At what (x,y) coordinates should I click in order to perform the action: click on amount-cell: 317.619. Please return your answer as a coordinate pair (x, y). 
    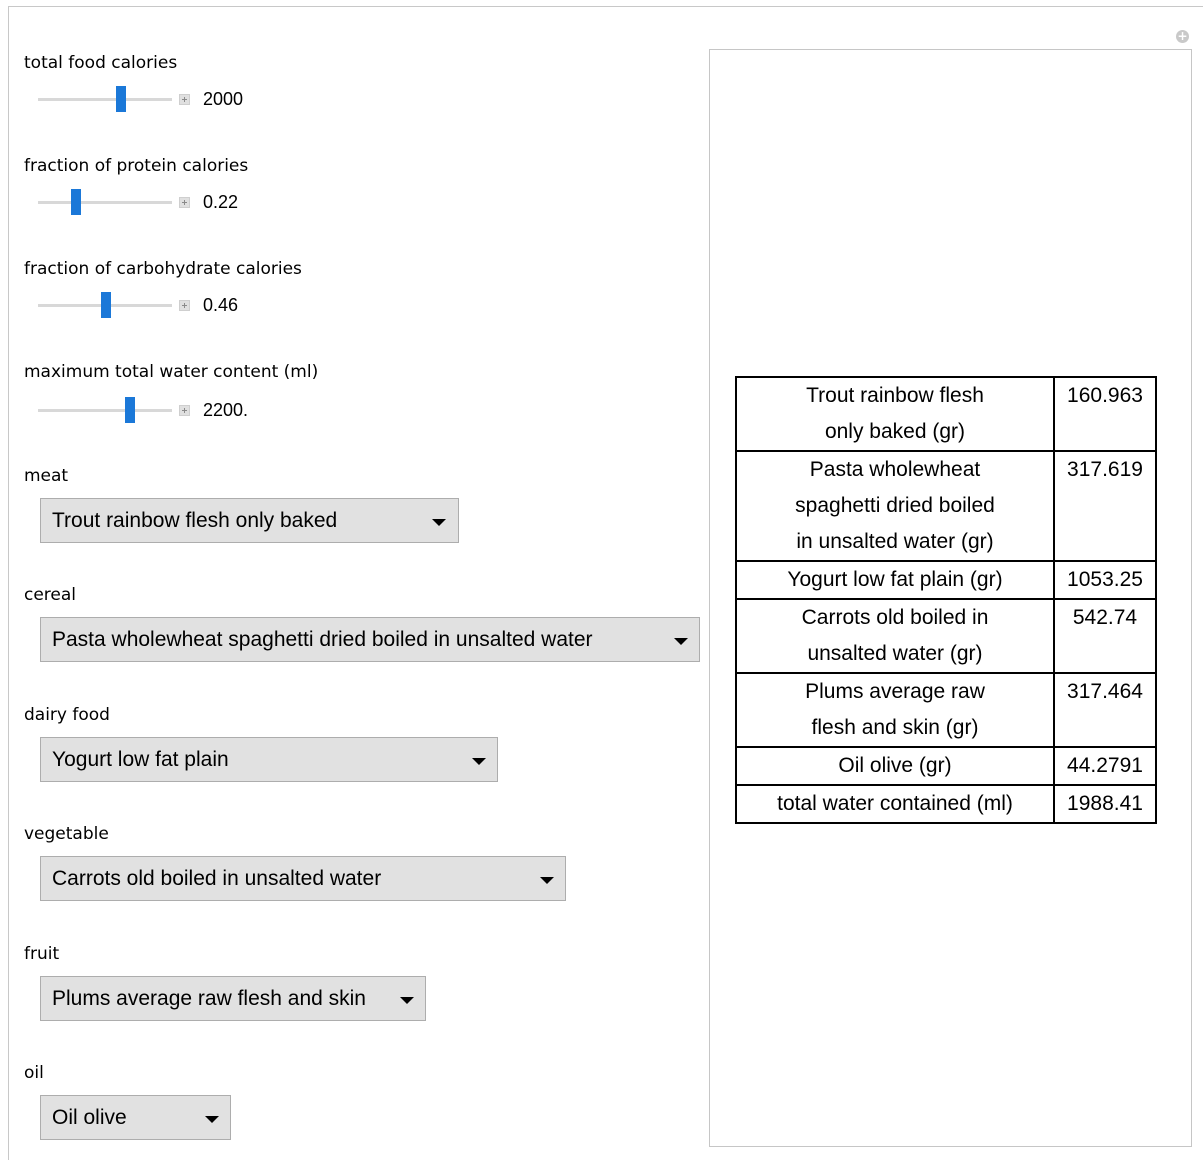
    Looking at the image, I should click on (1105, 506).